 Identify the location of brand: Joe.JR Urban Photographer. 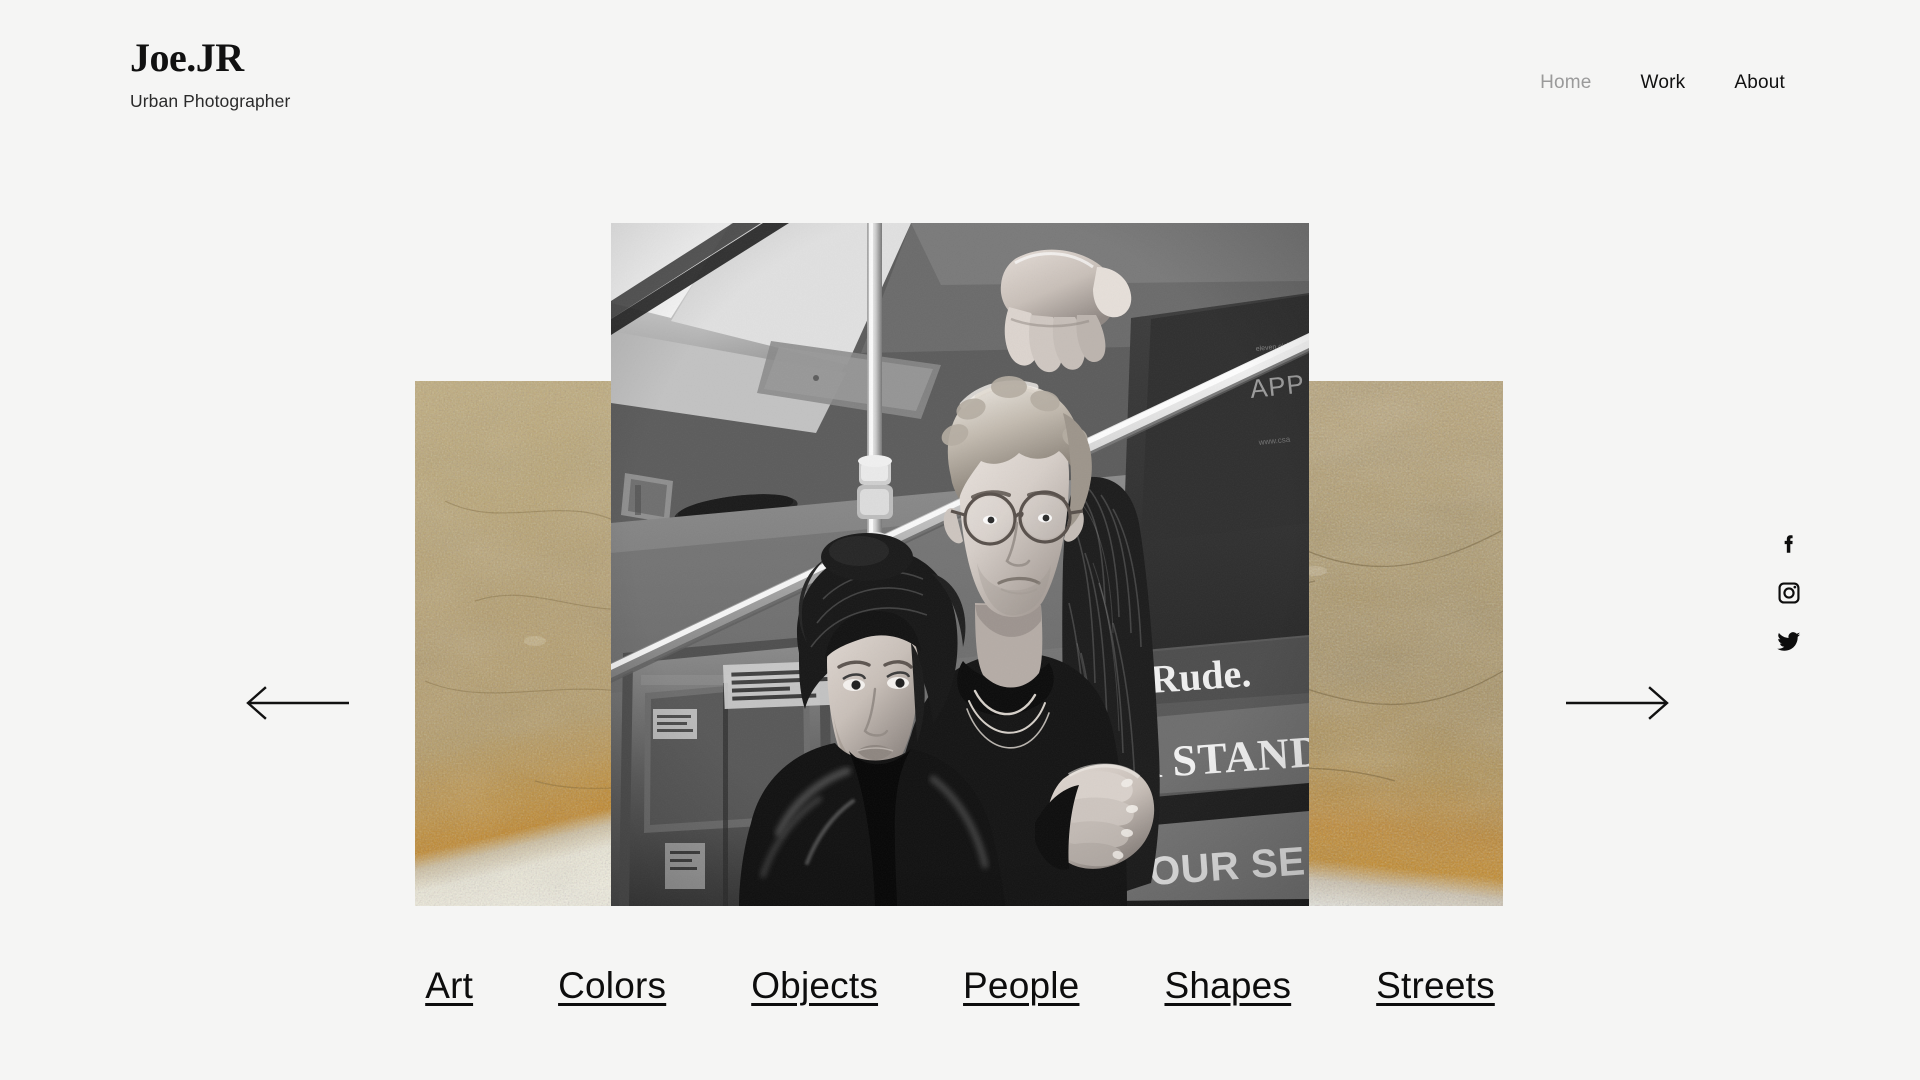
(210, 75).